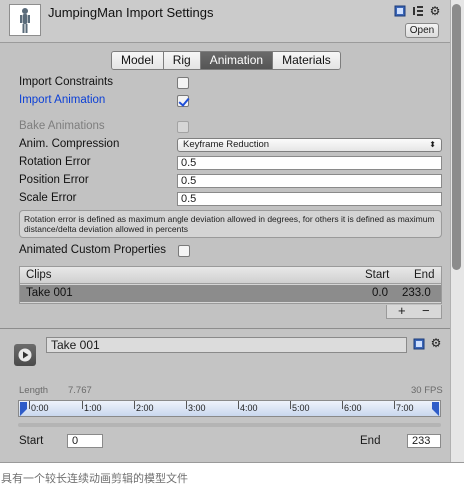 The width and height of the screenshot is (464, 493). What do you see at coordinates (353, 408) in the screenshot?
I see `timeline-label: 6:00` at bounding box center [353, 408].